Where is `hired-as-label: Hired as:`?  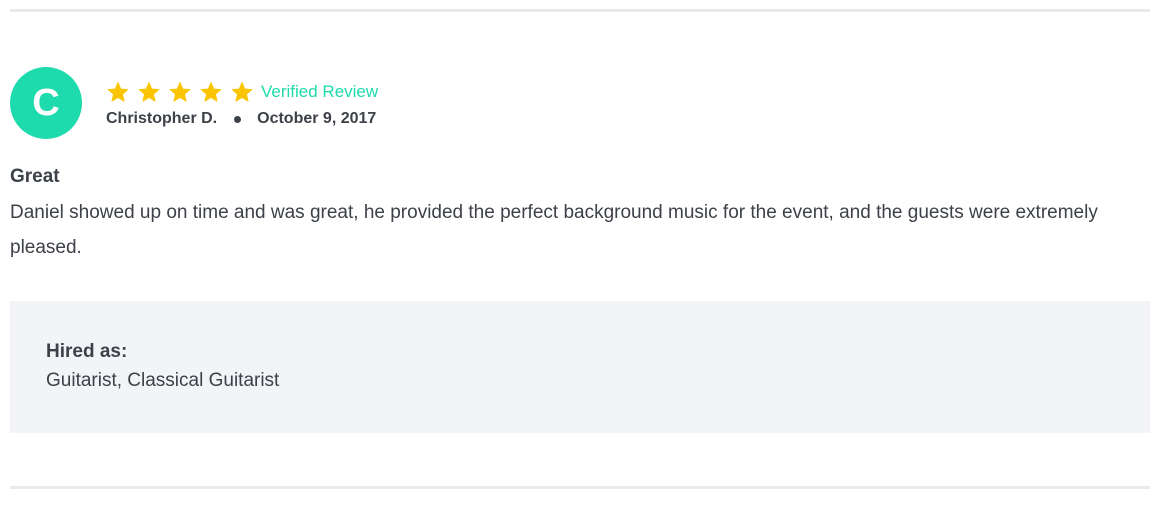 hired-as-label: Hired as: is located at coordinates (87, 351).